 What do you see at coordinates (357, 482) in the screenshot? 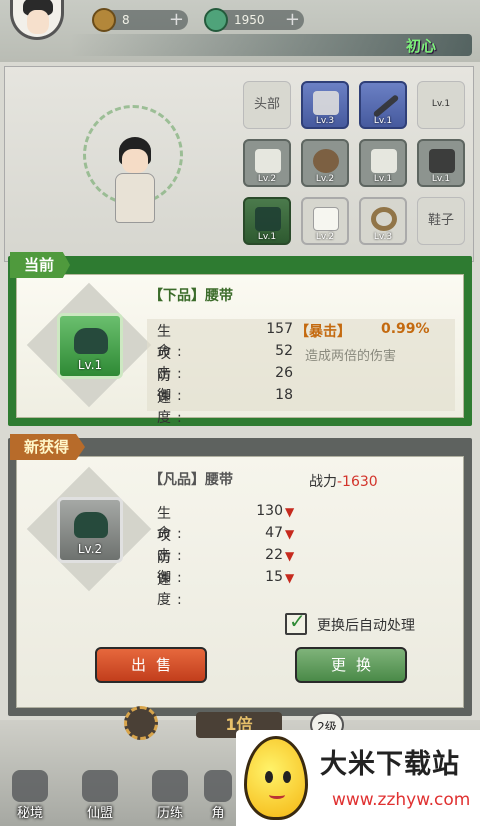
I see `power-value: -1630` at bounding box center [357, 482].